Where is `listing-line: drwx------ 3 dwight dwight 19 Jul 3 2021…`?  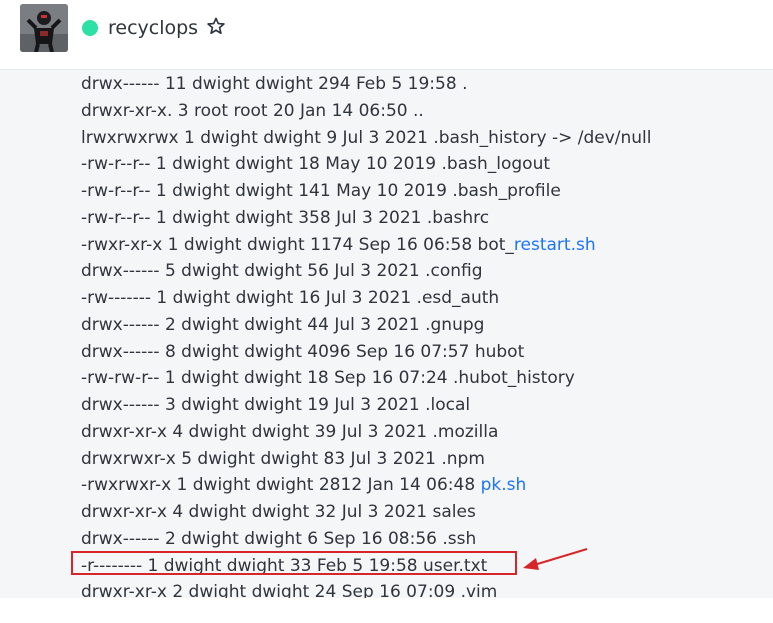 listing-line: drwx------ 3 dwight dwight 19 Jul 3 2021… is located at coordinates (275, 405).